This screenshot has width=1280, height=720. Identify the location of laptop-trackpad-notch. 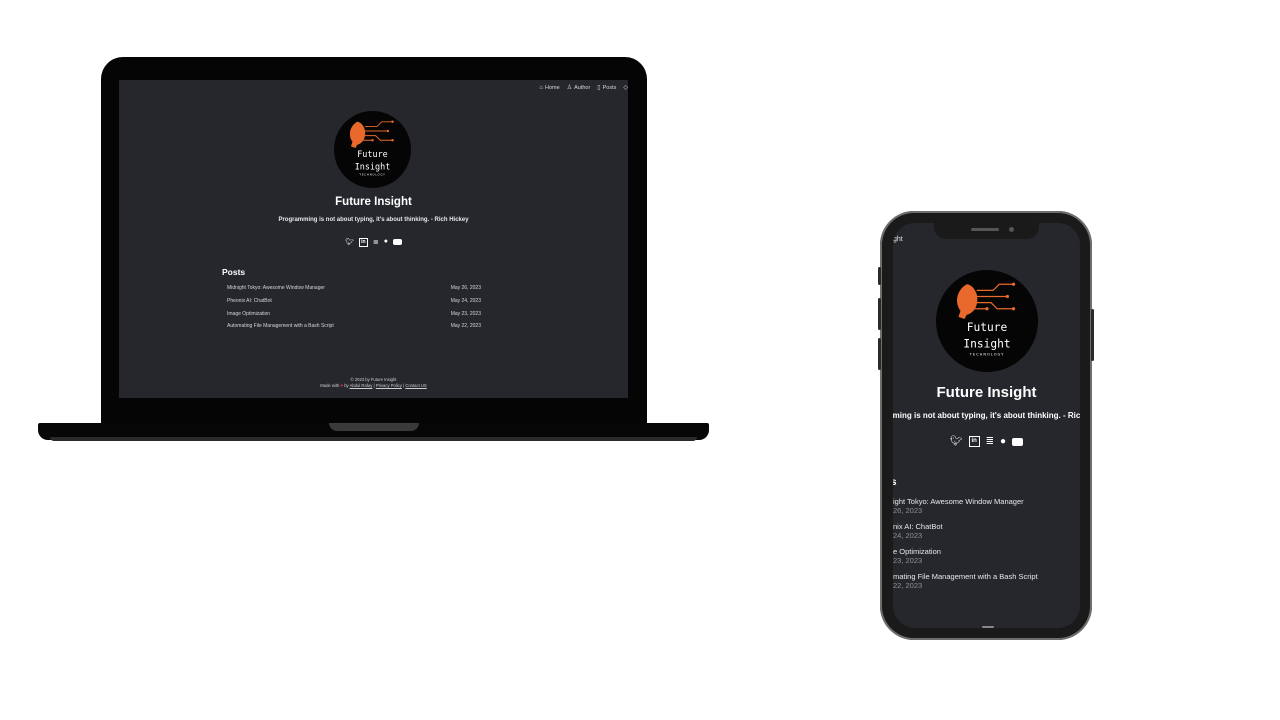
(374, 427).